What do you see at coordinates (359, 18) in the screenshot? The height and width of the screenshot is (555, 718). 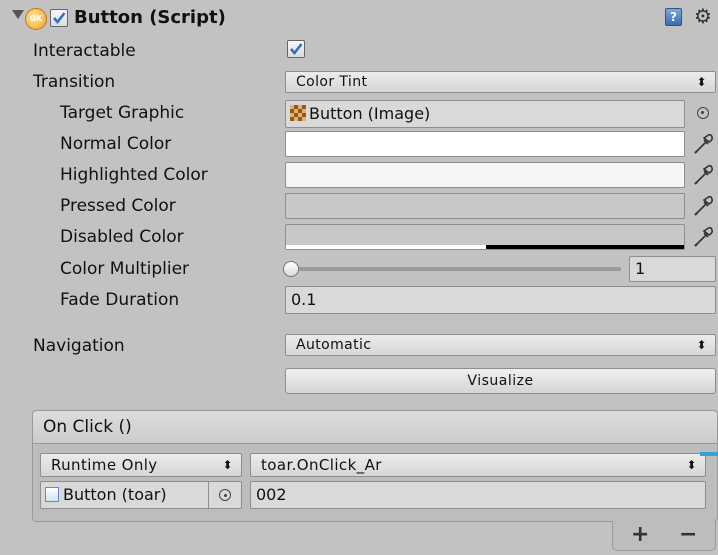 I see `component-header: OK Button (Script) ? ⚙` at bounding box center [359, 18].